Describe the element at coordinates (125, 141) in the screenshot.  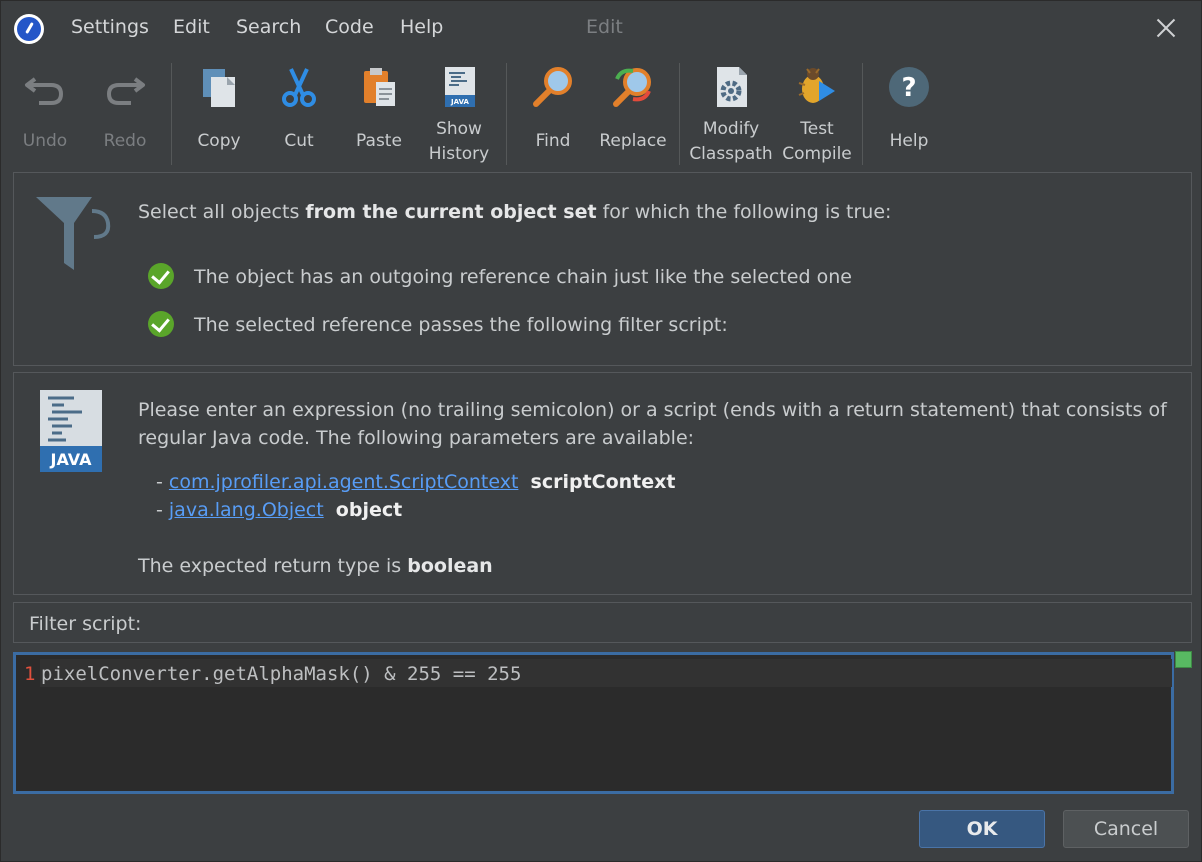
I see `redo-label: Redo` at that location.